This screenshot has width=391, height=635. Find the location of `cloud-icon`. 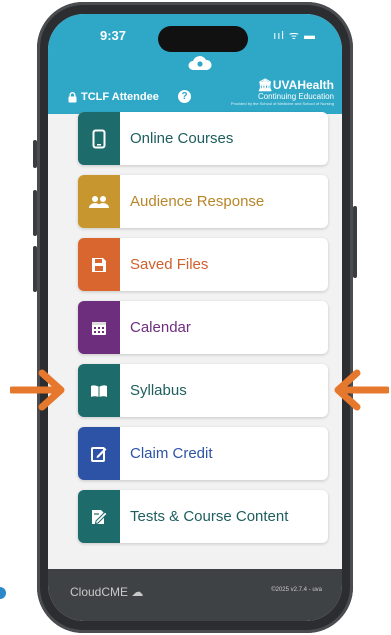

cloud-icon is located at coordinates (200, 63).